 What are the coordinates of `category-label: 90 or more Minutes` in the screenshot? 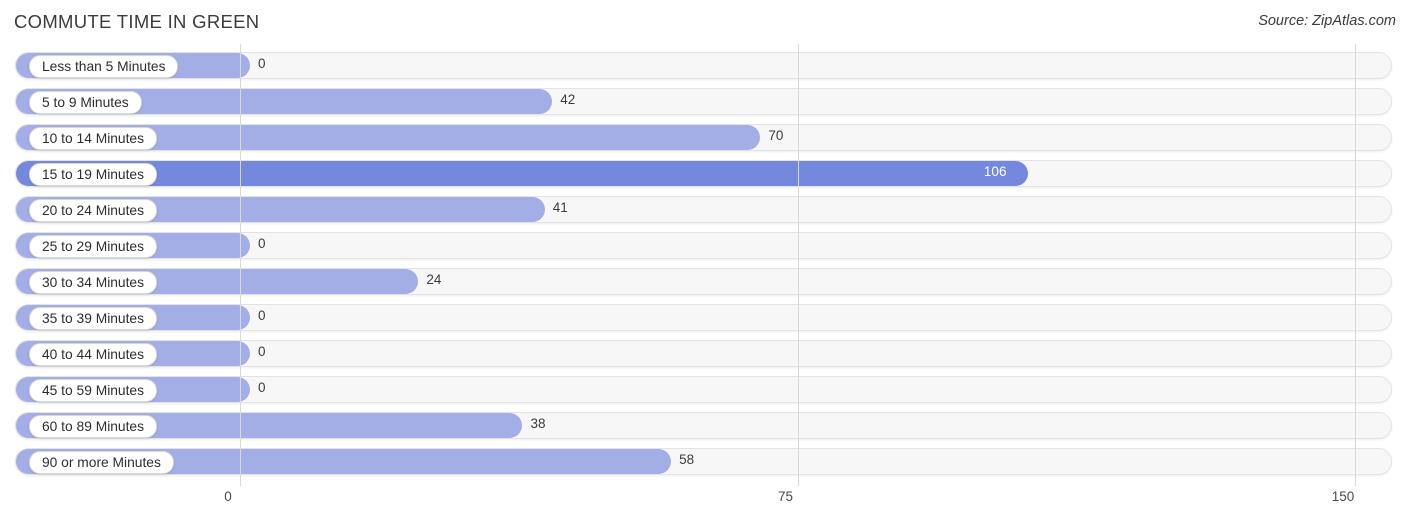 It's located at (101, 462).